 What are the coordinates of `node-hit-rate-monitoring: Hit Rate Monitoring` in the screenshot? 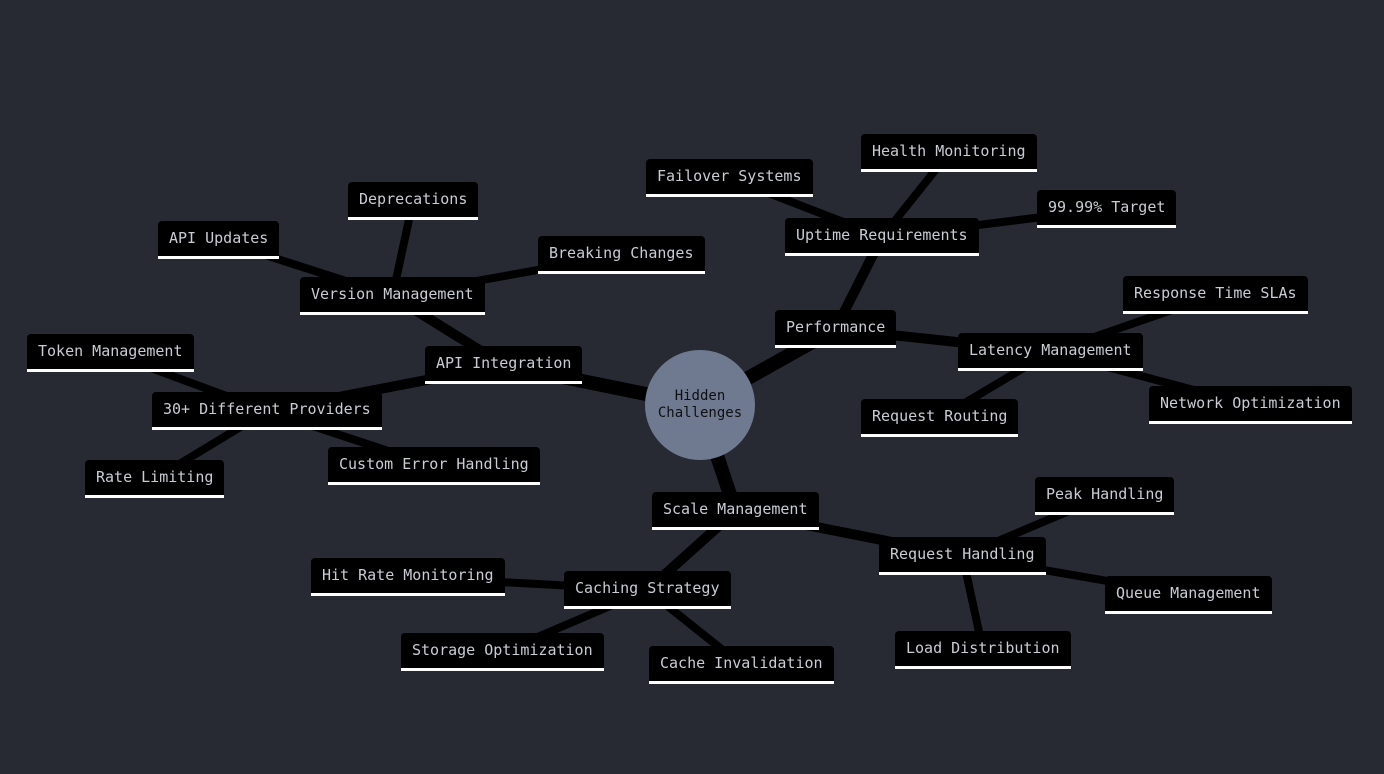 It's located at (408, 577).